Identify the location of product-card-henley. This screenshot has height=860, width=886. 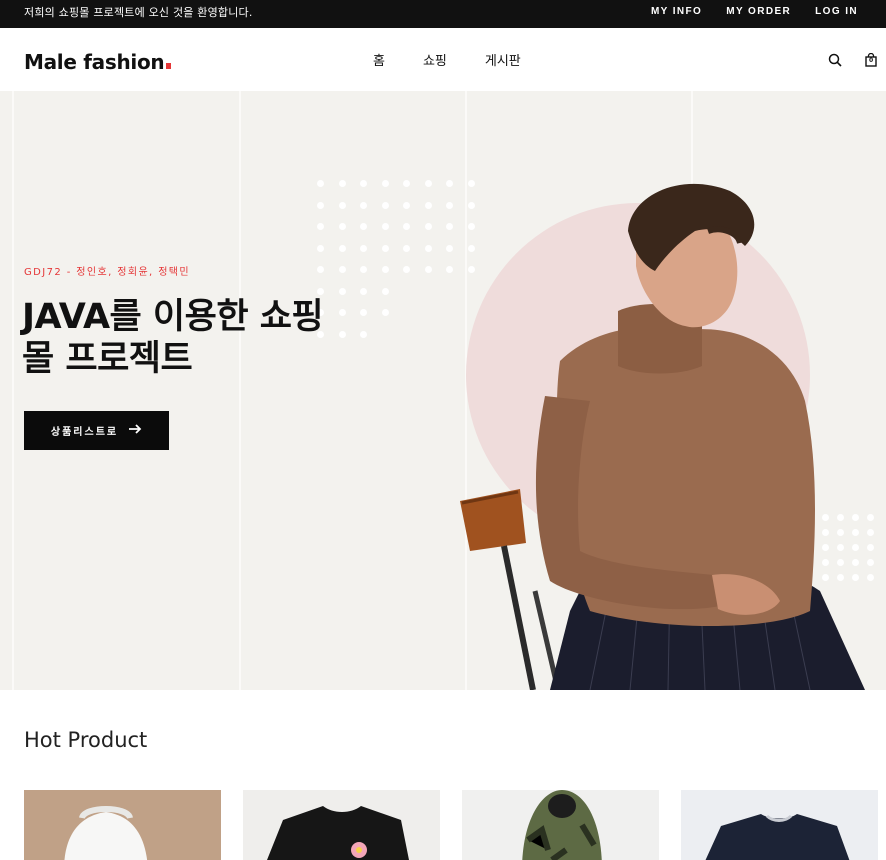
(779, 825).